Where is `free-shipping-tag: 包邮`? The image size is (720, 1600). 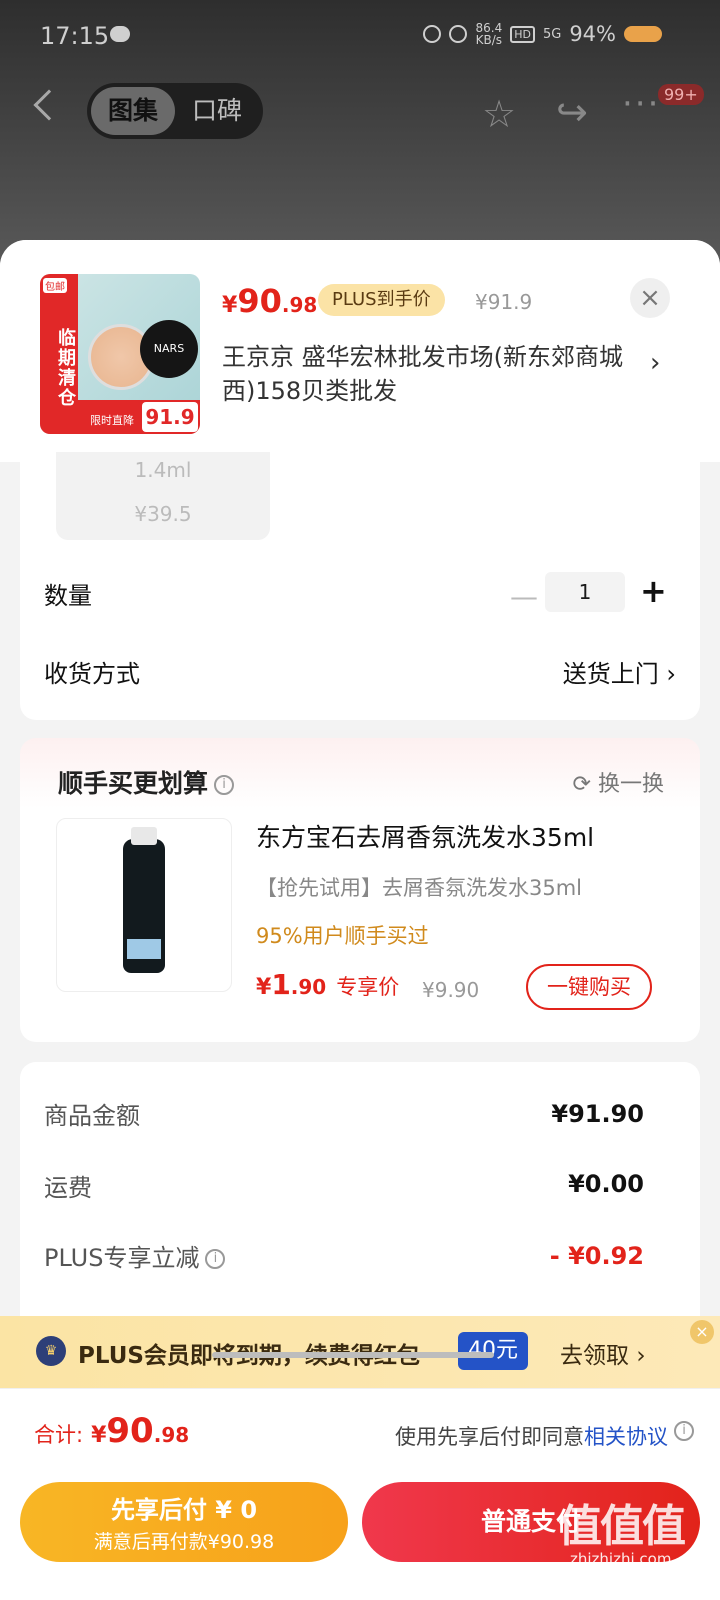
free-shipping-tag: 包邮 is located at coordinates (55, 285).